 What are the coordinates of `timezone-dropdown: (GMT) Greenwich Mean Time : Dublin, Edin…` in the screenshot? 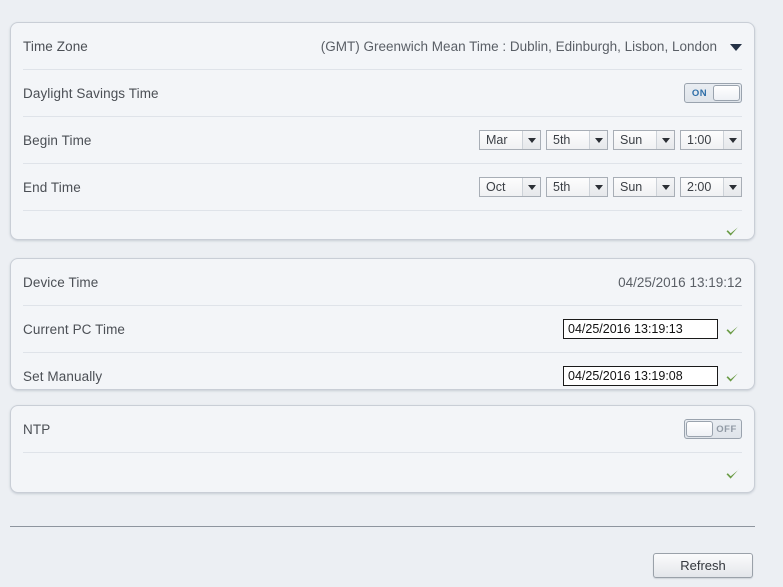 It's located at (531, 46).